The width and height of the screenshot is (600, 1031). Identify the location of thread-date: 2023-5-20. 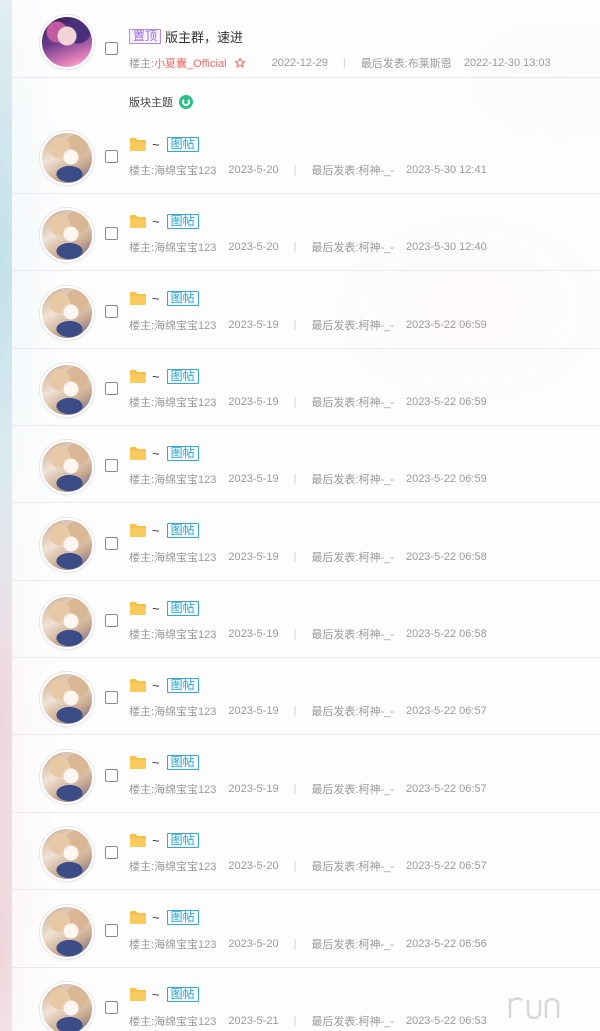
(253, 170).